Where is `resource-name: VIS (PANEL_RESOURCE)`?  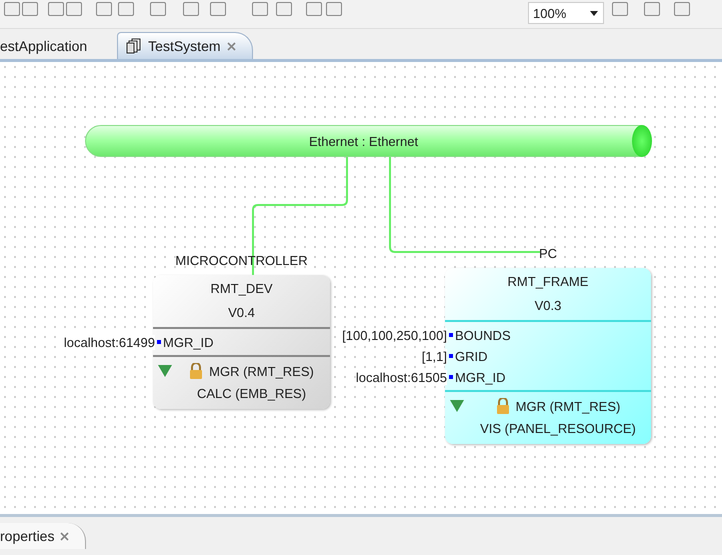 resource-name: VIS (PANEL_RESOURCE) is located at coordinates (558, 428).